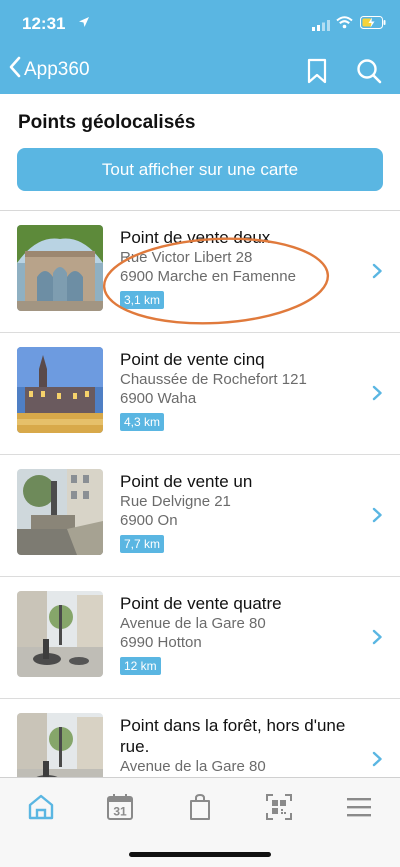 The image size is (400, 867). I want to click on battery-charging-icon, so click(373, 25).